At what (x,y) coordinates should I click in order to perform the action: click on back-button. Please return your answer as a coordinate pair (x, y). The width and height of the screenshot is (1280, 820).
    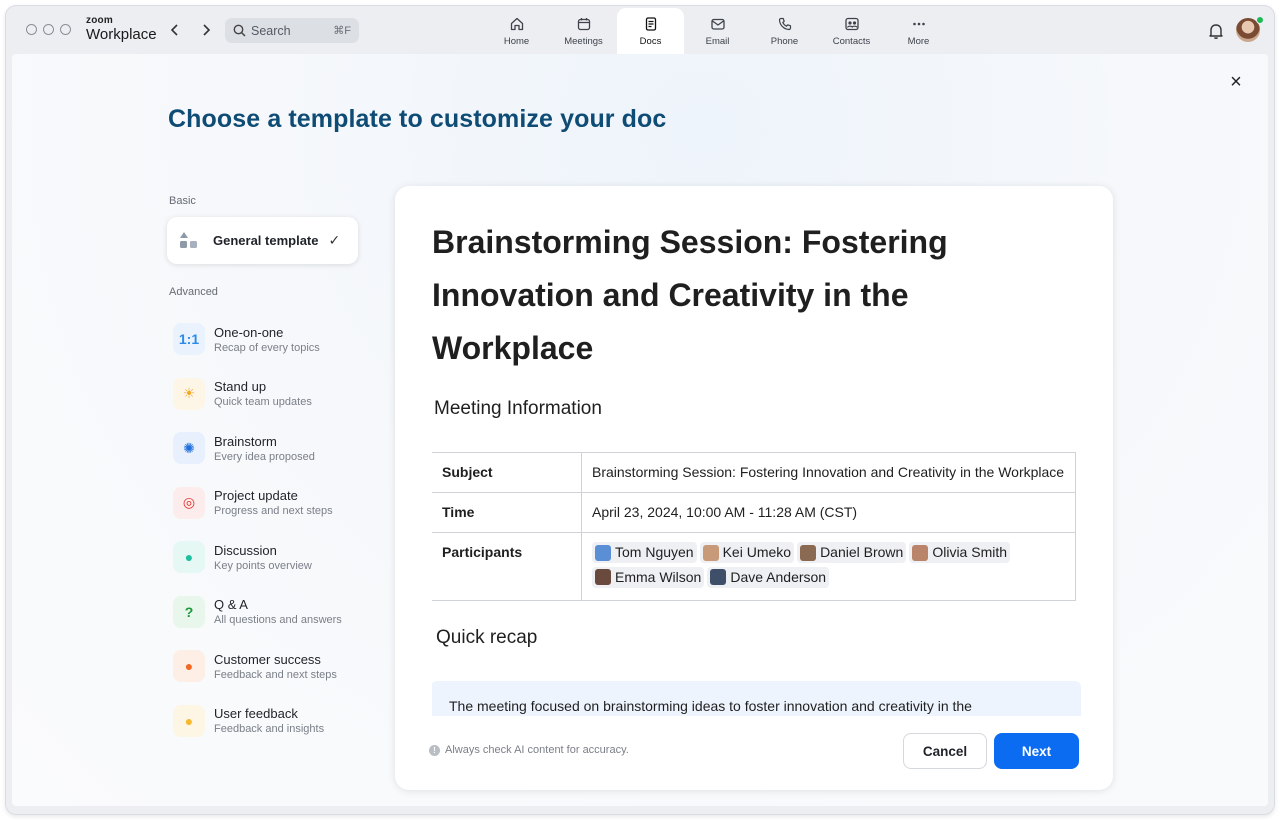
    Looking at the image, I should click on (175, 30).